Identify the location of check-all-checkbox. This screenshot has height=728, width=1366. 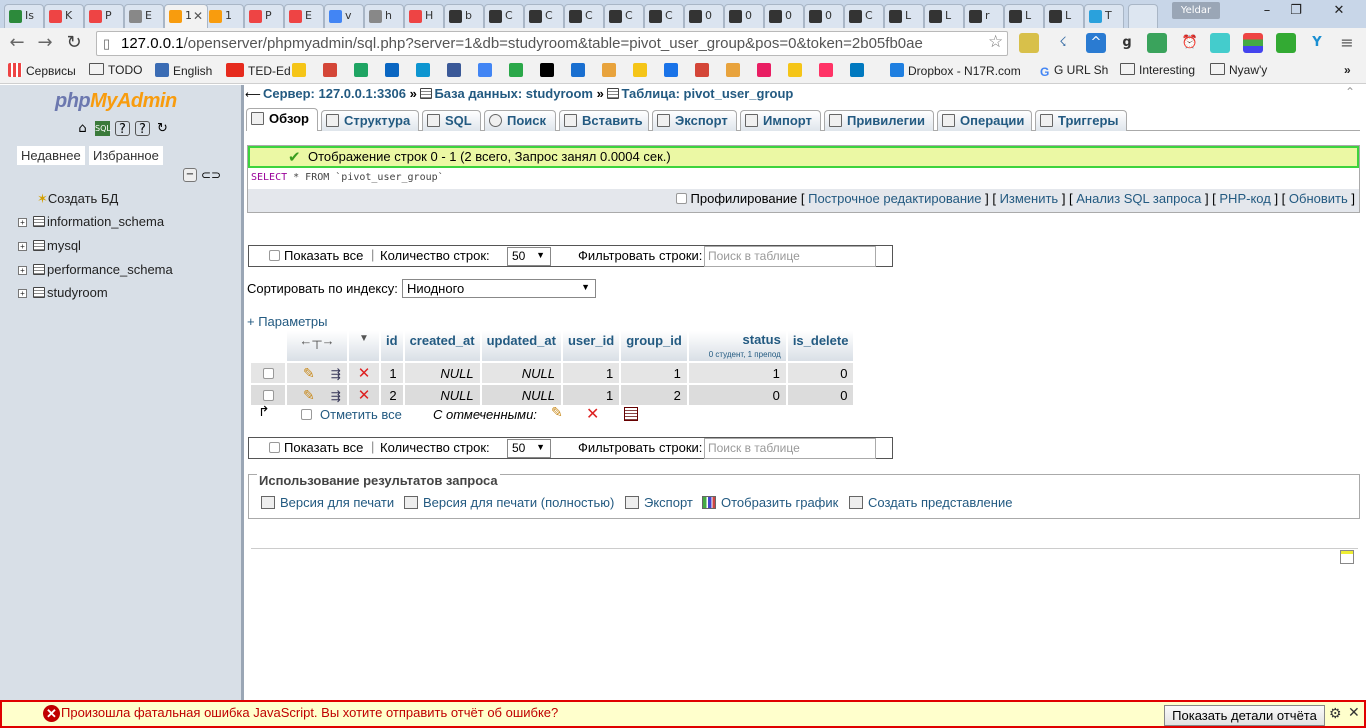
(306, 414).